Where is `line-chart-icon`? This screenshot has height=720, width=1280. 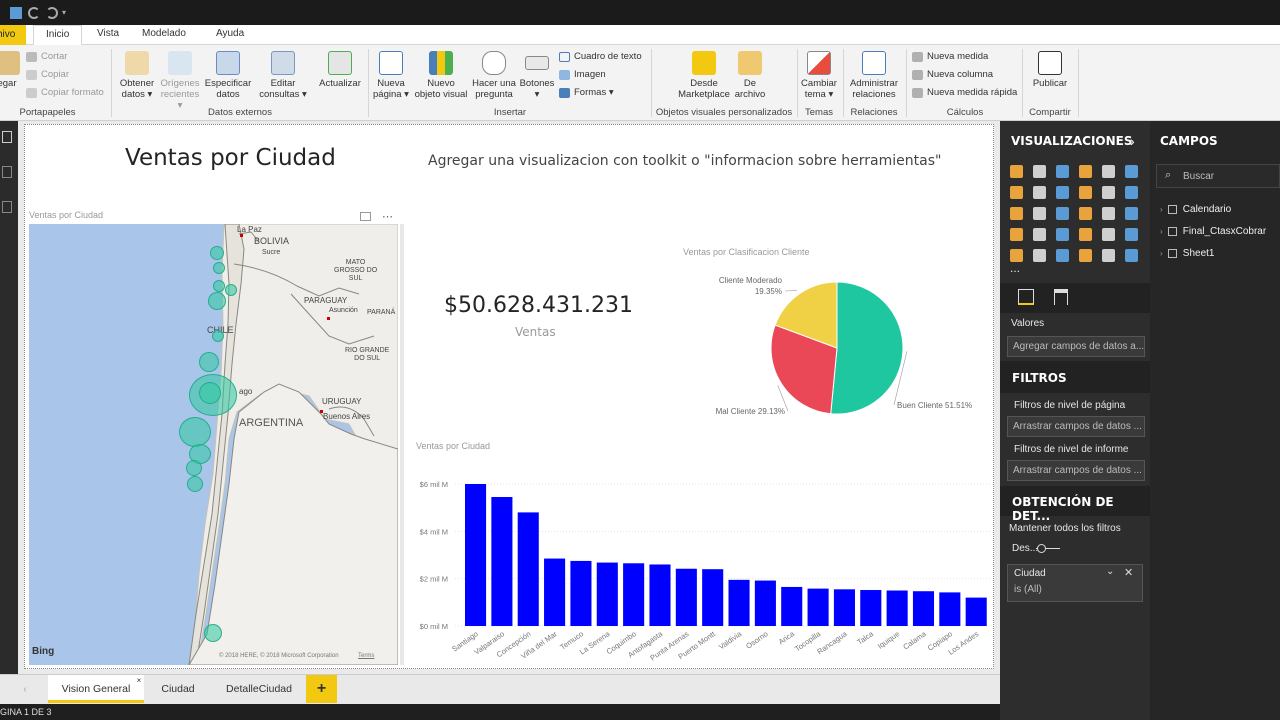
line-chart-icon is located at coordinates (1016, 192).